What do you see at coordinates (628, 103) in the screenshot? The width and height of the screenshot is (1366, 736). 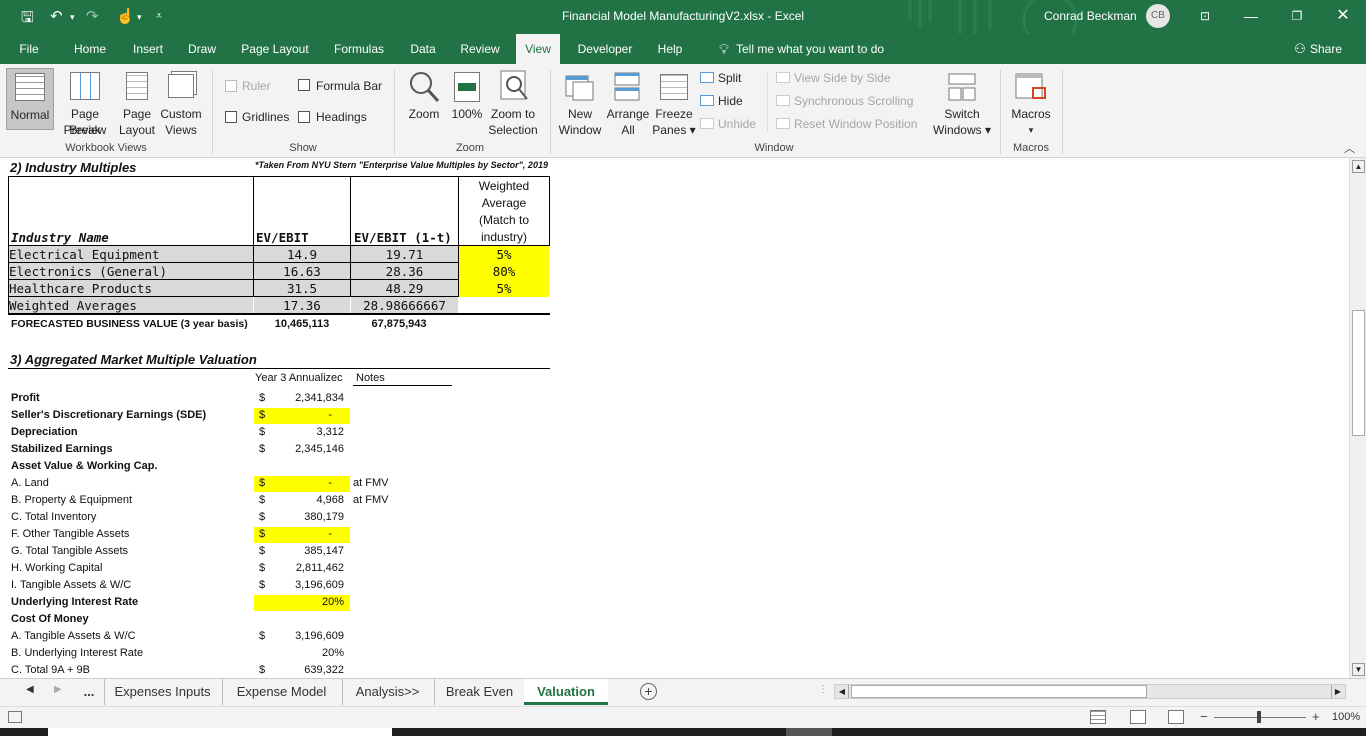 I see `arrange-all-button: Arrange All` at bounding box center [628, 103].